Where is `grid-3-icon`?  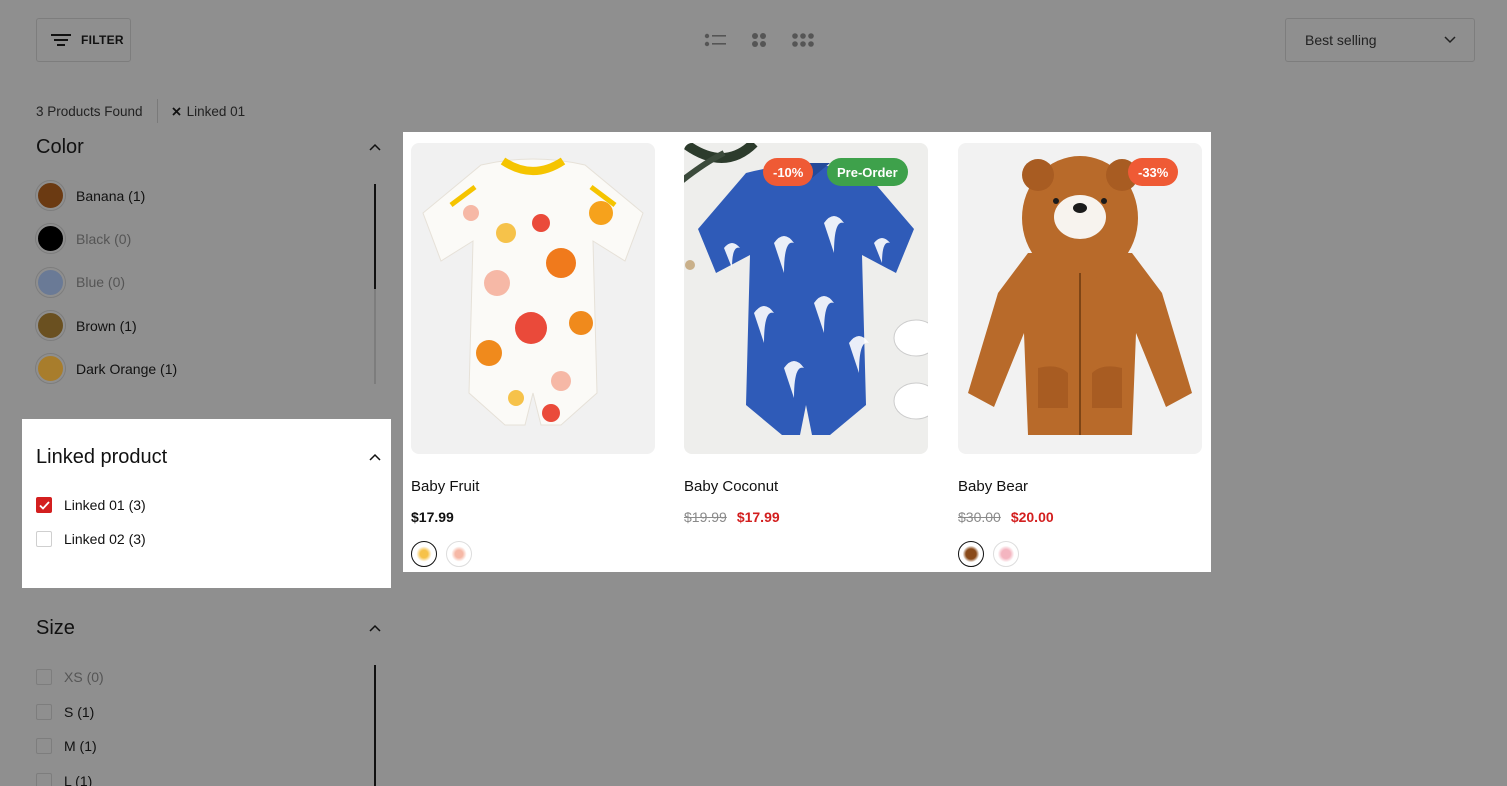
grid-3-icon is located at coordinates (803, 40).